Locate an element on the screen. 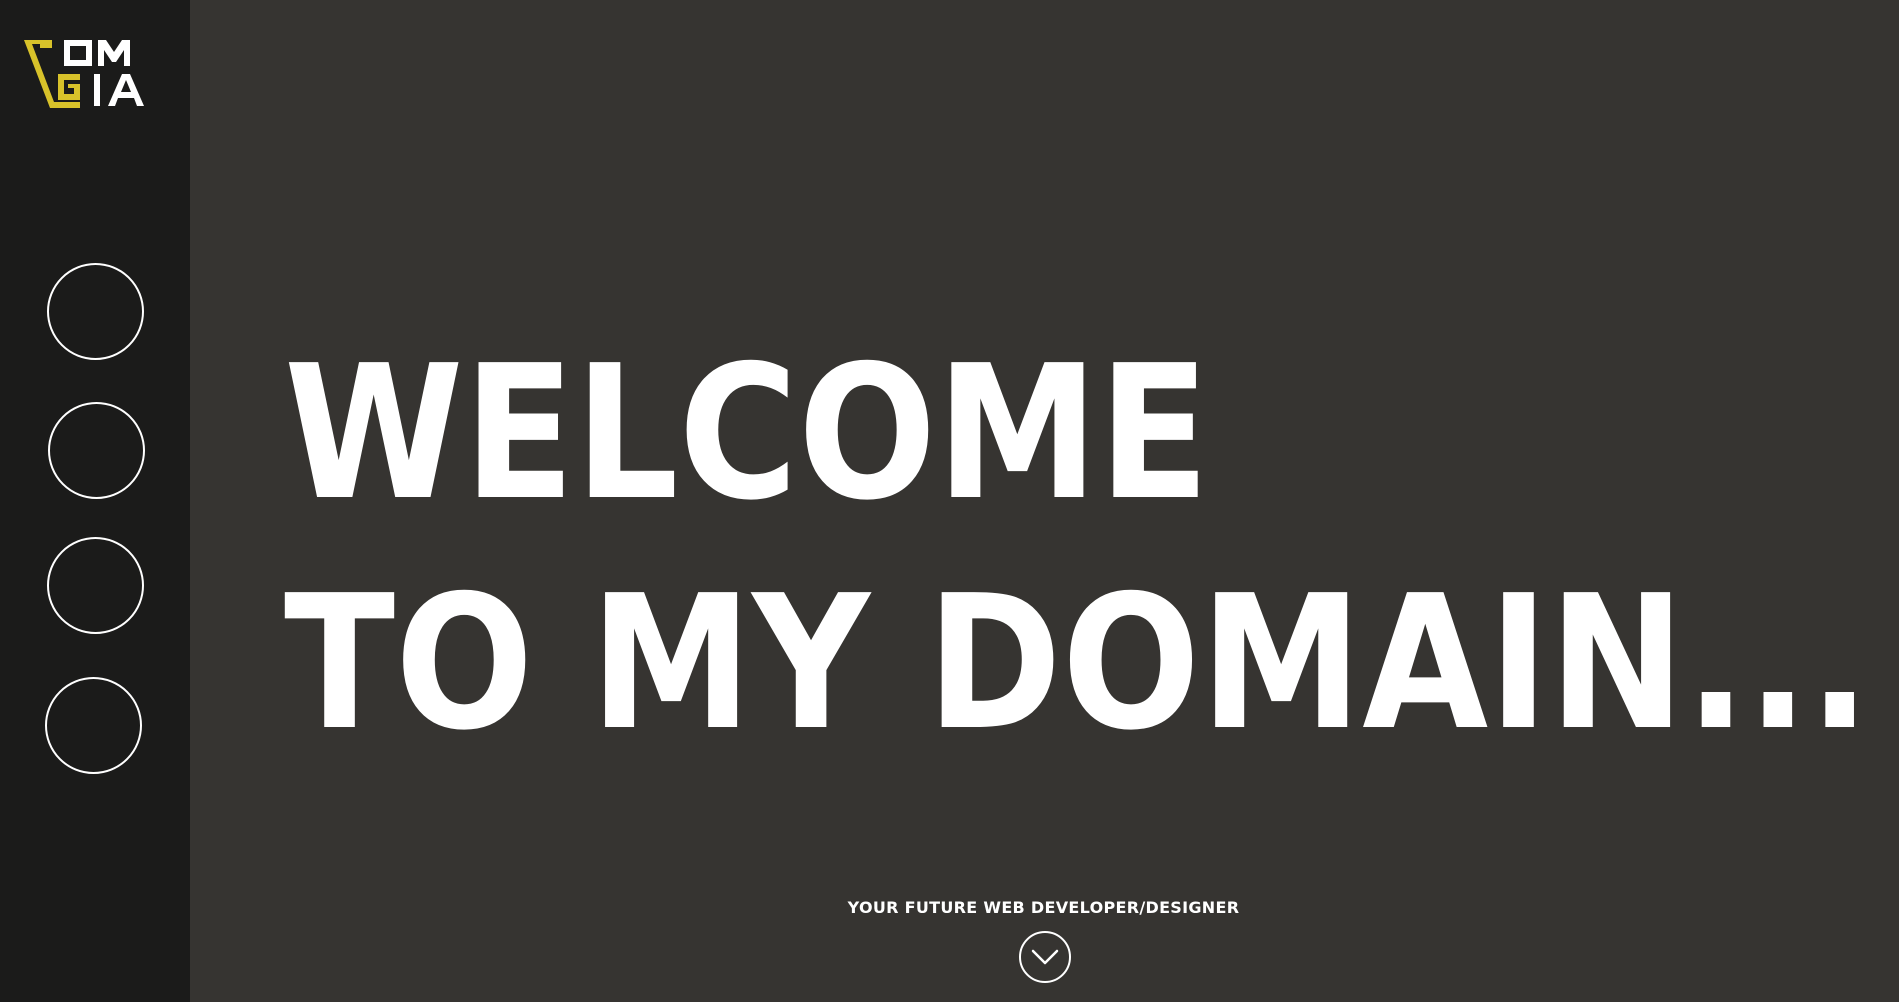  hero-title-line-1: WELCOME is located at coordinates (747, 433).